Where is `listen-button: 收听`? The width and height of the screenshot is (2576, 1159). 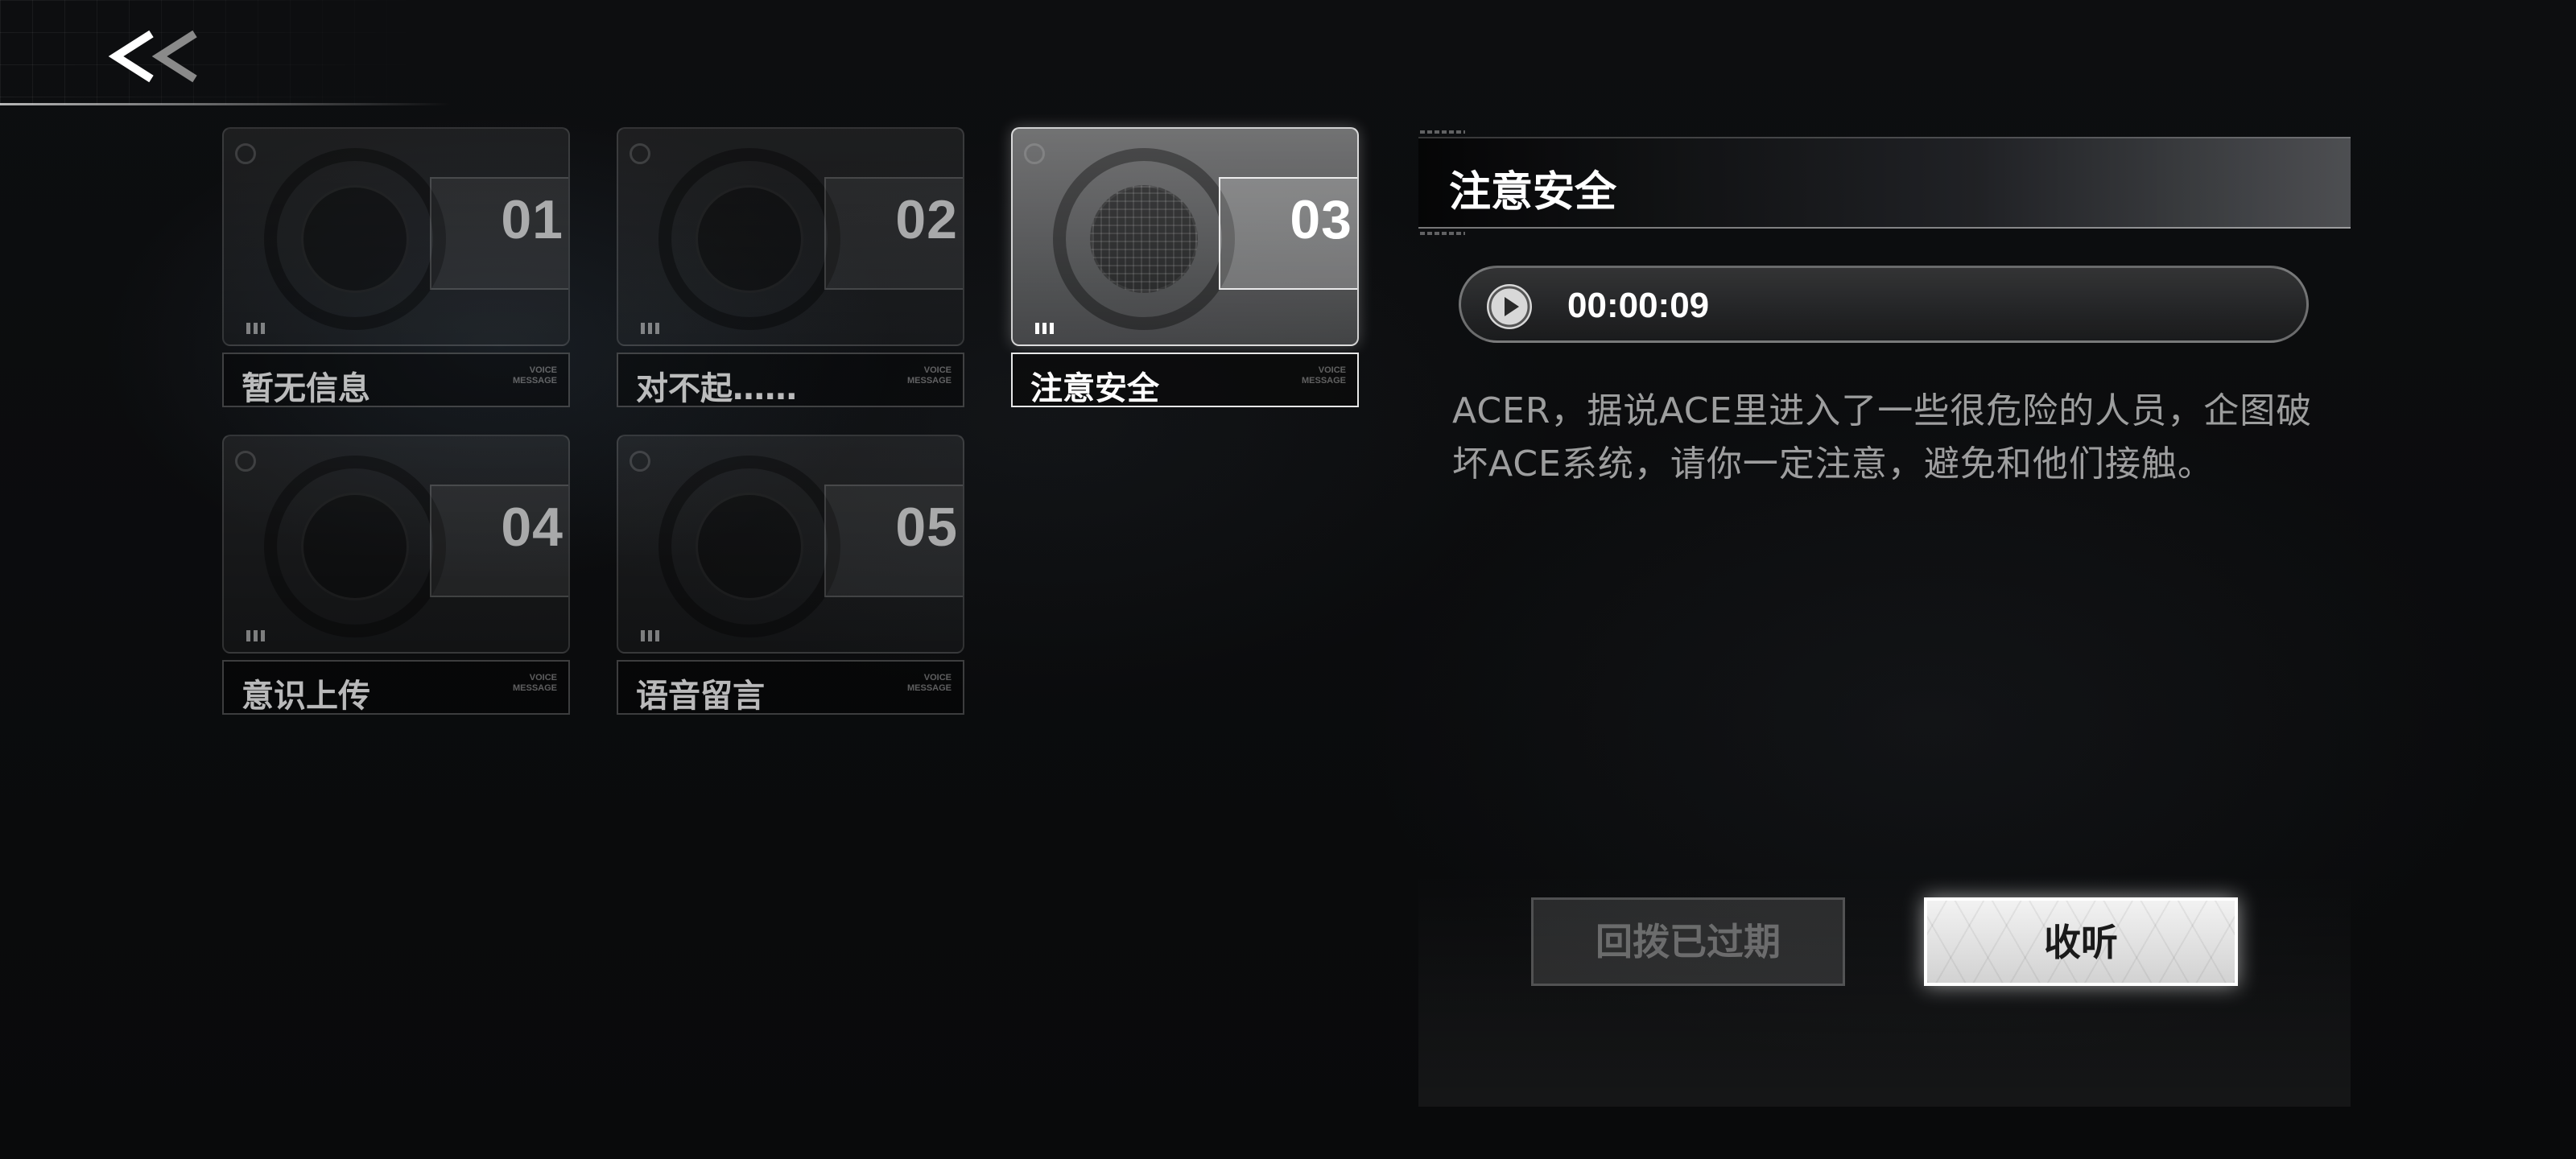 listen-button: 收听 is located at coordinates (2081, 941).